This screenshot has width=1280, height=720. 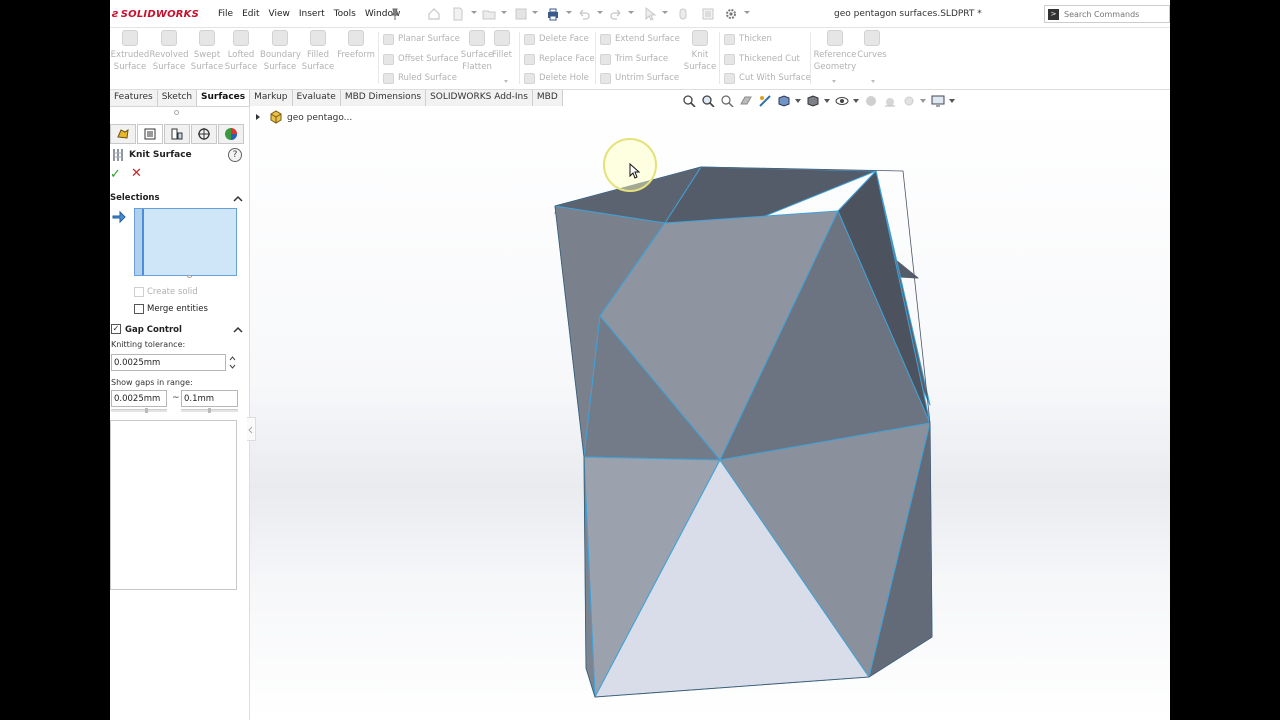 What do you see at coordinates (176, 112) in the screenshot?
I see `panel-grip-icon` at bounding box center [176, 112].